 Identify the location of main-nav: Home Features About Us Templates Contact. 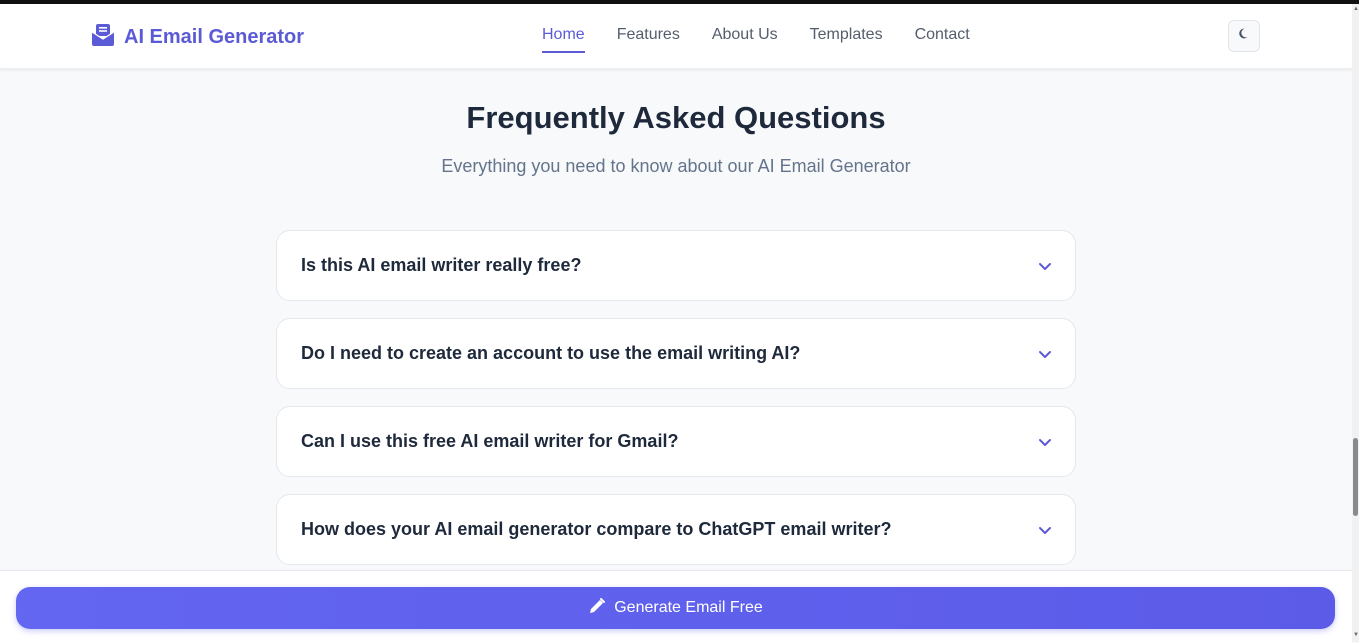
(756, 37).